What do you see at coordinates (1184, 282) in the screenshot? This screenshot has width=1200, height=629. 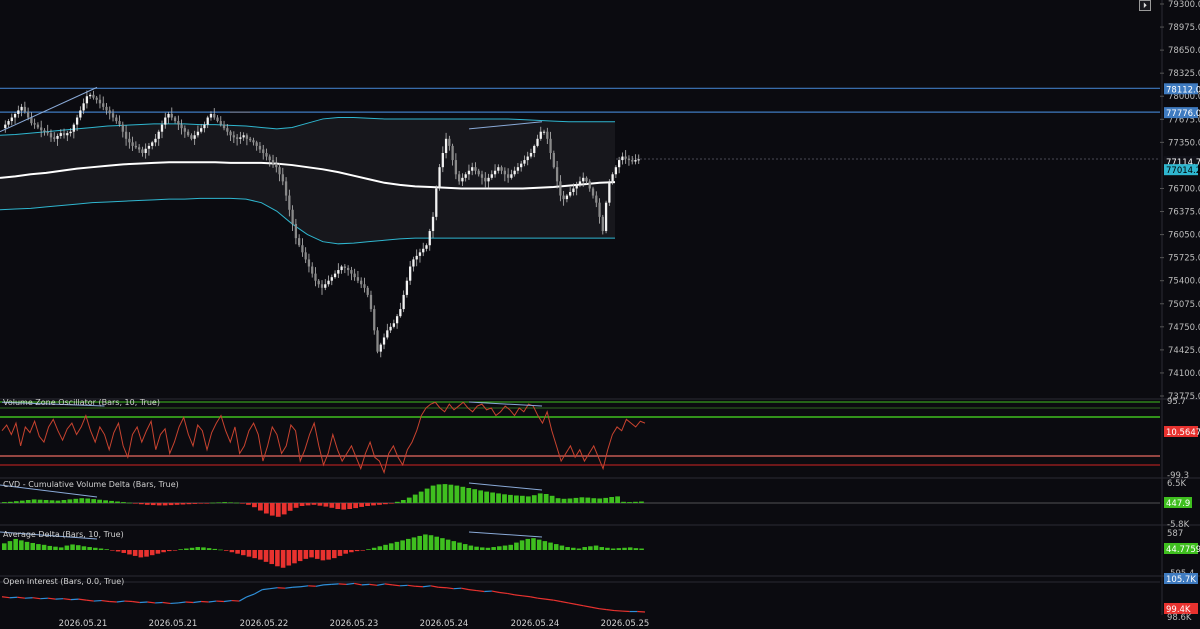 I see `price-axis-label: 75400.0` at bounding box center [1184, 282].